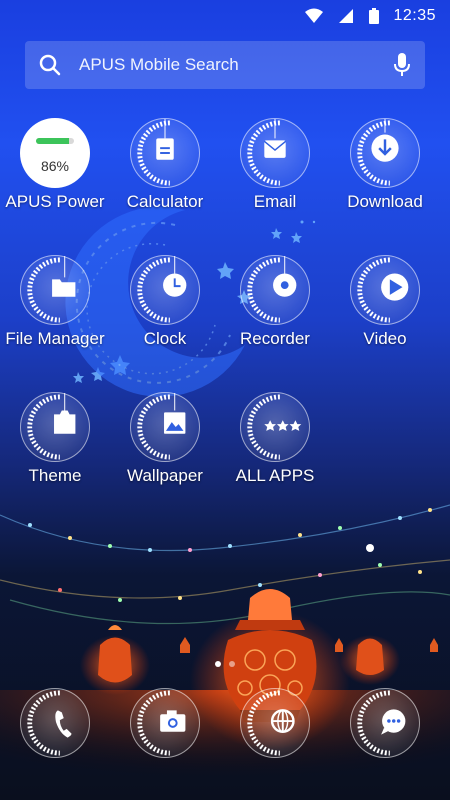 The image size is (450, 800). I want to click on app-label: Theme, so click(55, 475).